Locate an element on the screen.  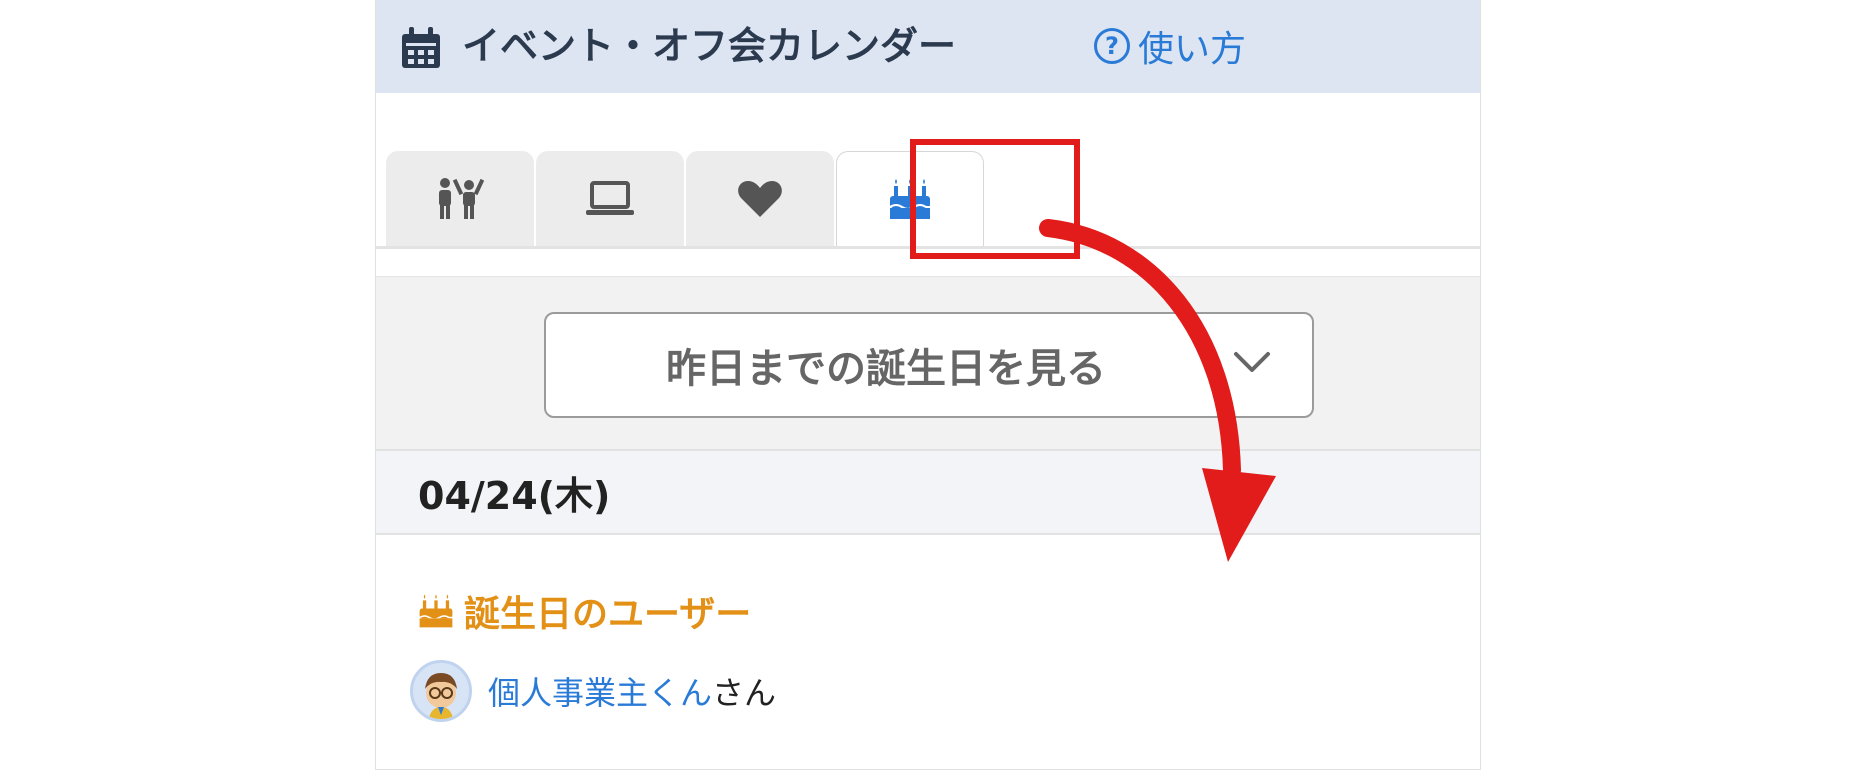
birthday-users-heading: 誕生日のユーザー is located at coordinates (584, 611).